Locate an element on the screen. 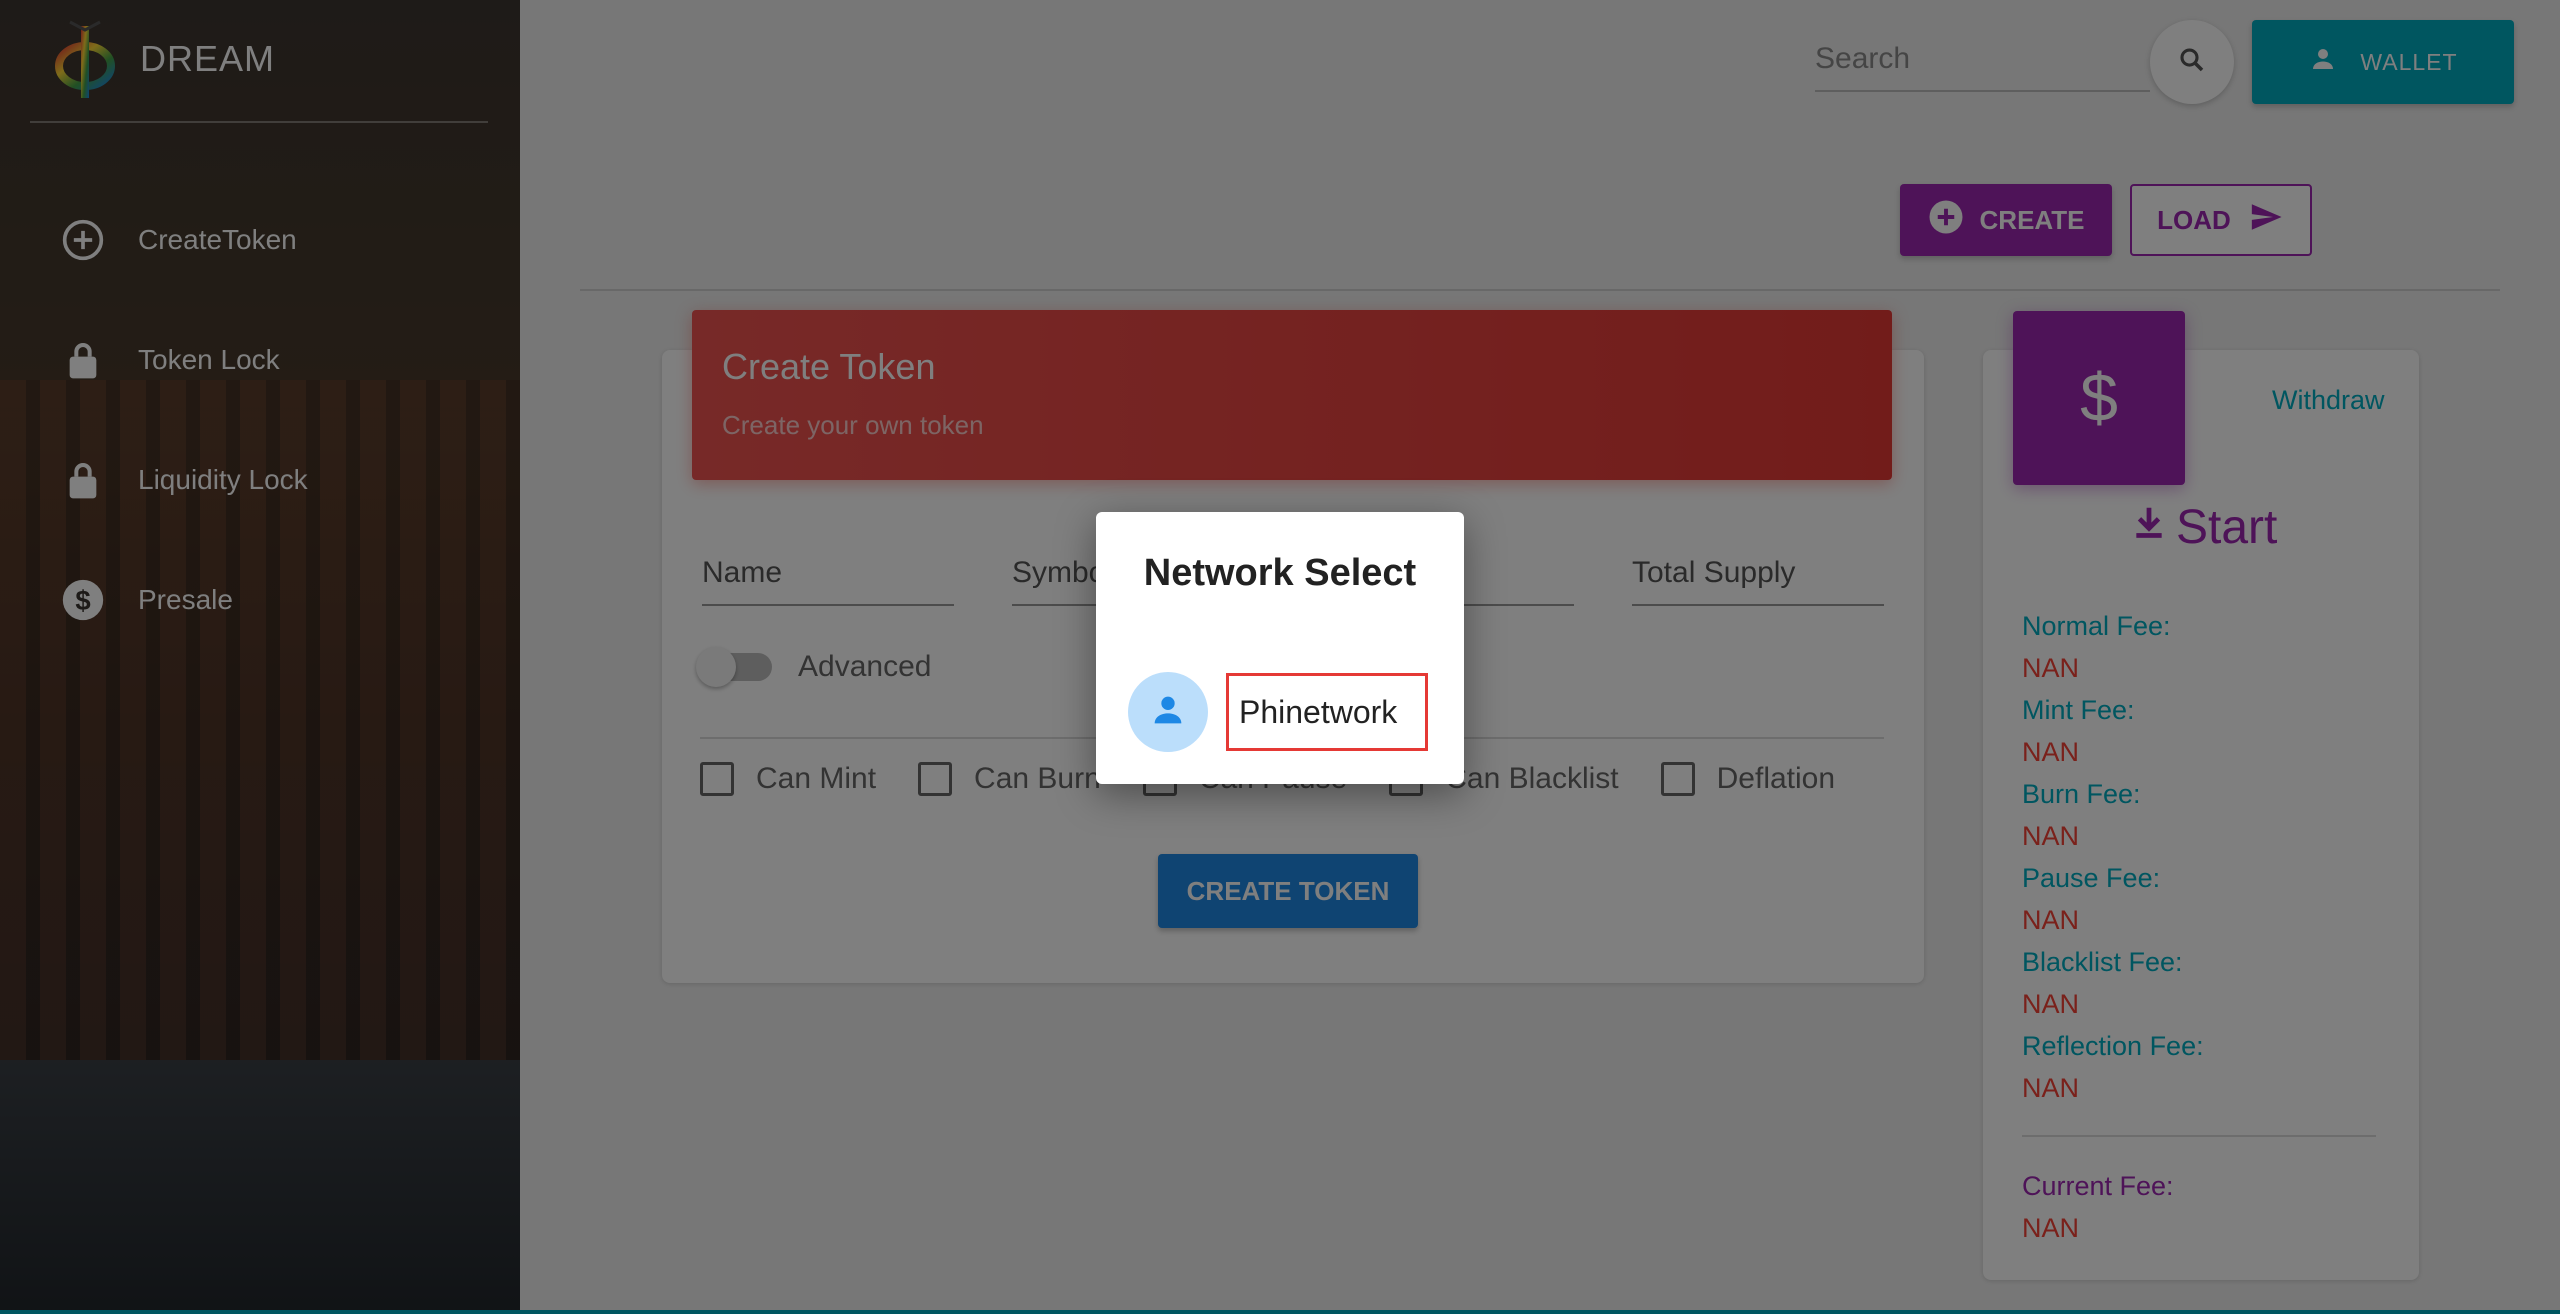 The image size is (2560, 1314). person-icon is located at coordinates (1168, 712).